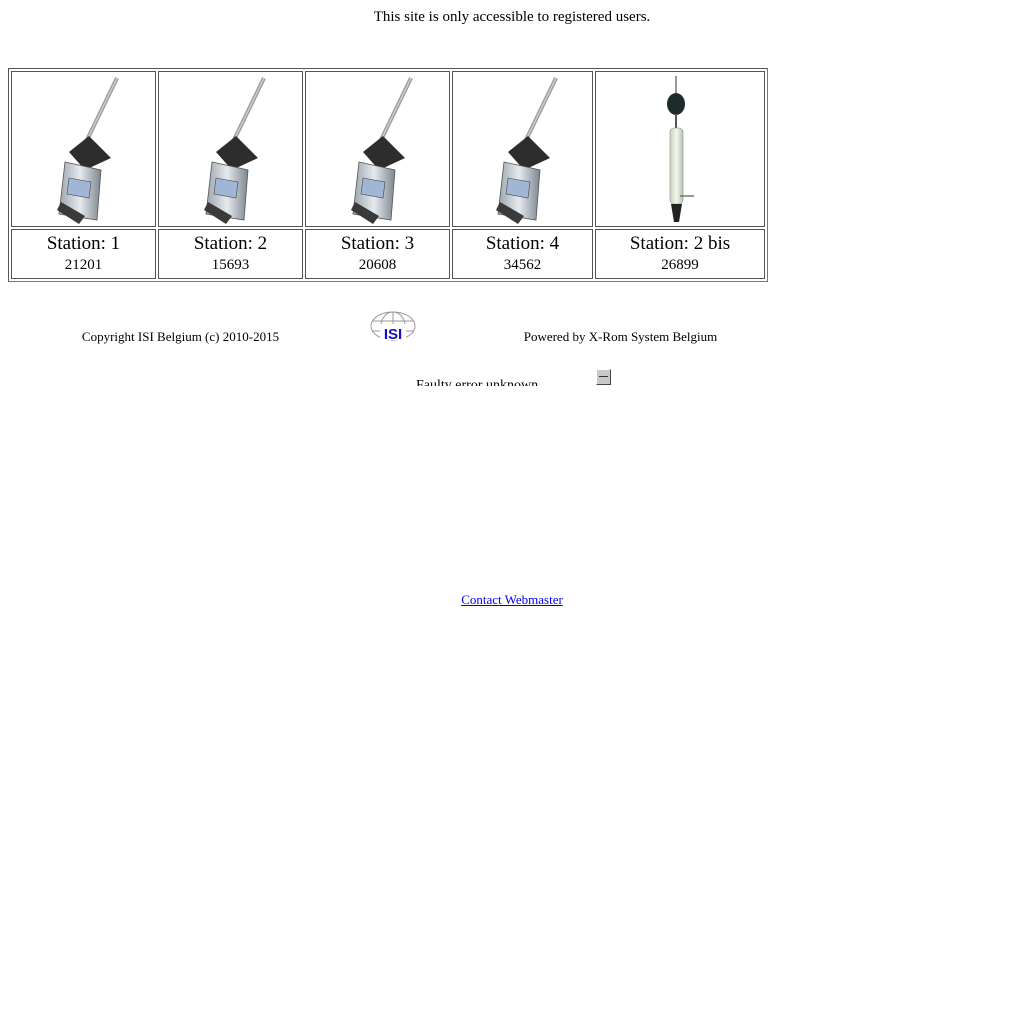  Describe the element at coordinates (603, 377) in the screenshot. I see `status-frame-button` at that location.